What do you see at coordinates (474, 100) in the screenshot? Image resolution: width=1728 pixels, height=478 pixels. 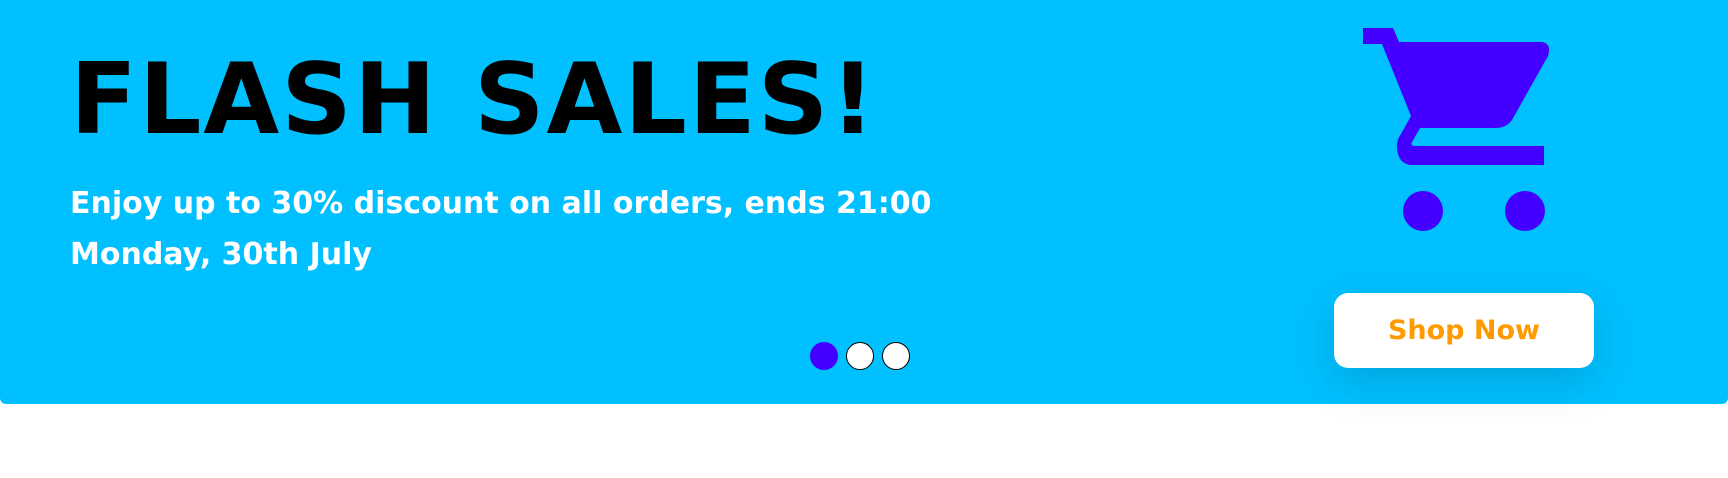 I see `banner-headline: FLASH SALES!` at bounding box center [474, 100].